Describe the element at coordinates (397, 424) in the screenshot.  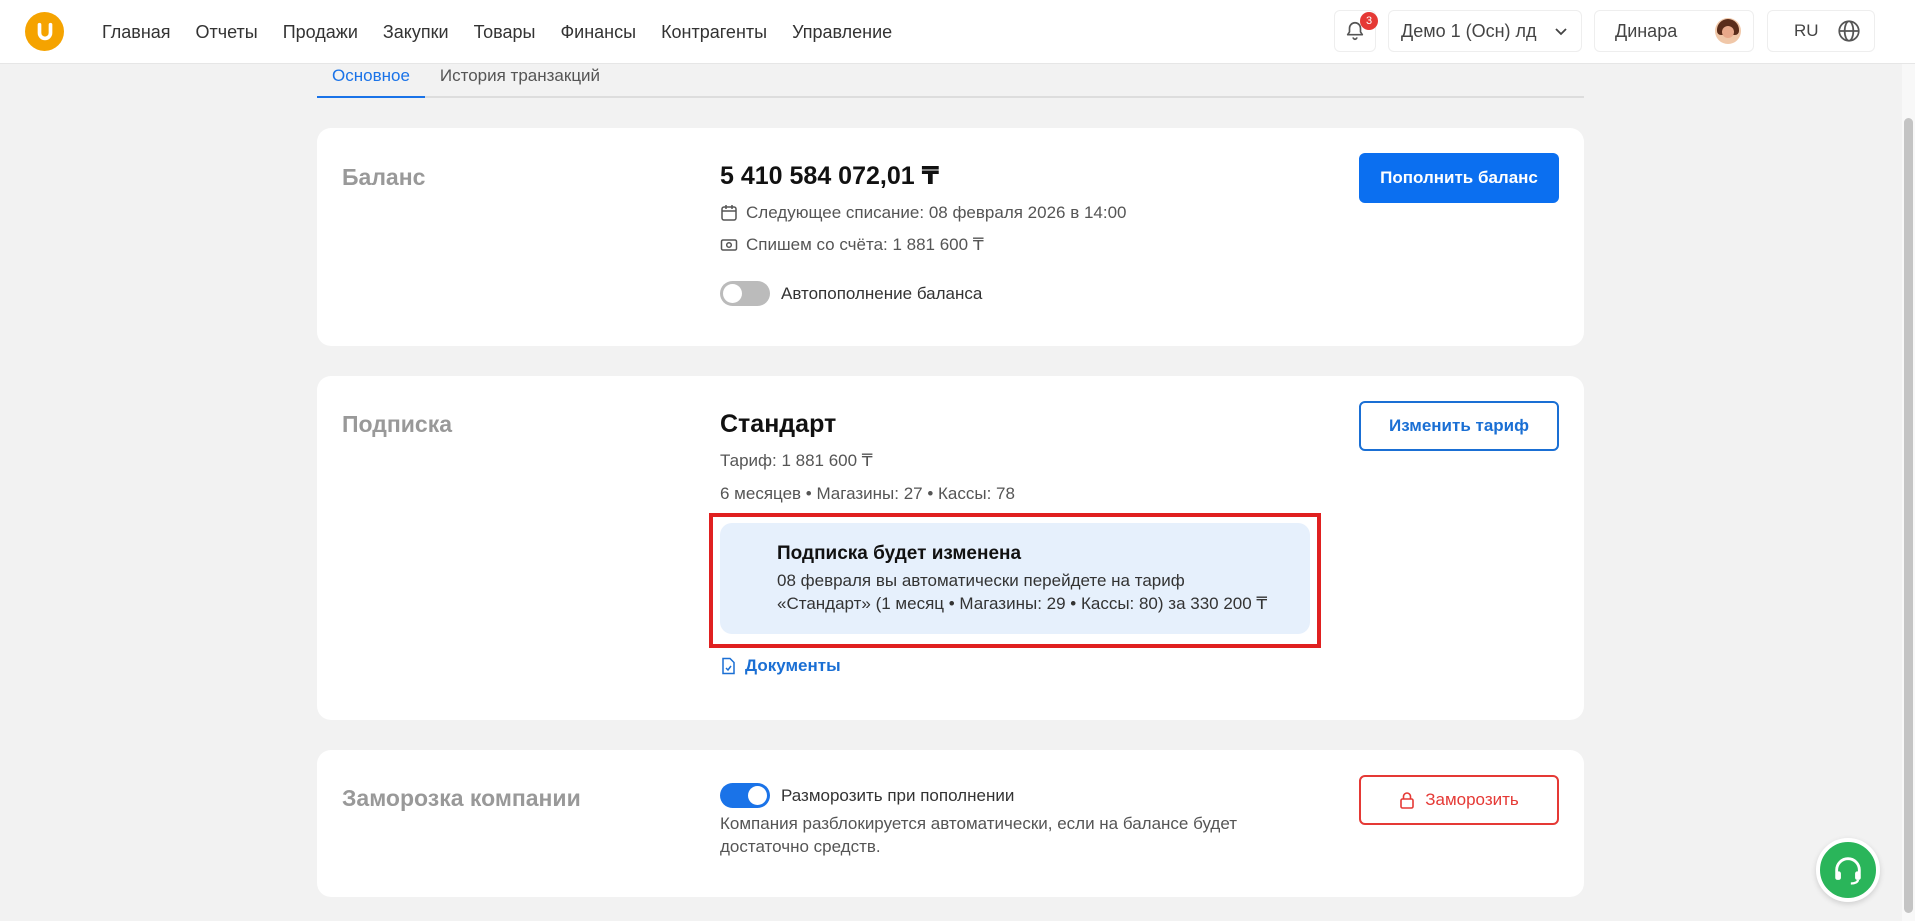
I see `subscription-title: Подписка` at that location.